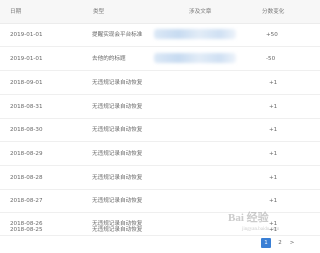  What do you see at coordinates (200, 12) in the screenshot?
I see `column-header-related-article: 涉及文章` at bounding box center [200, 12].